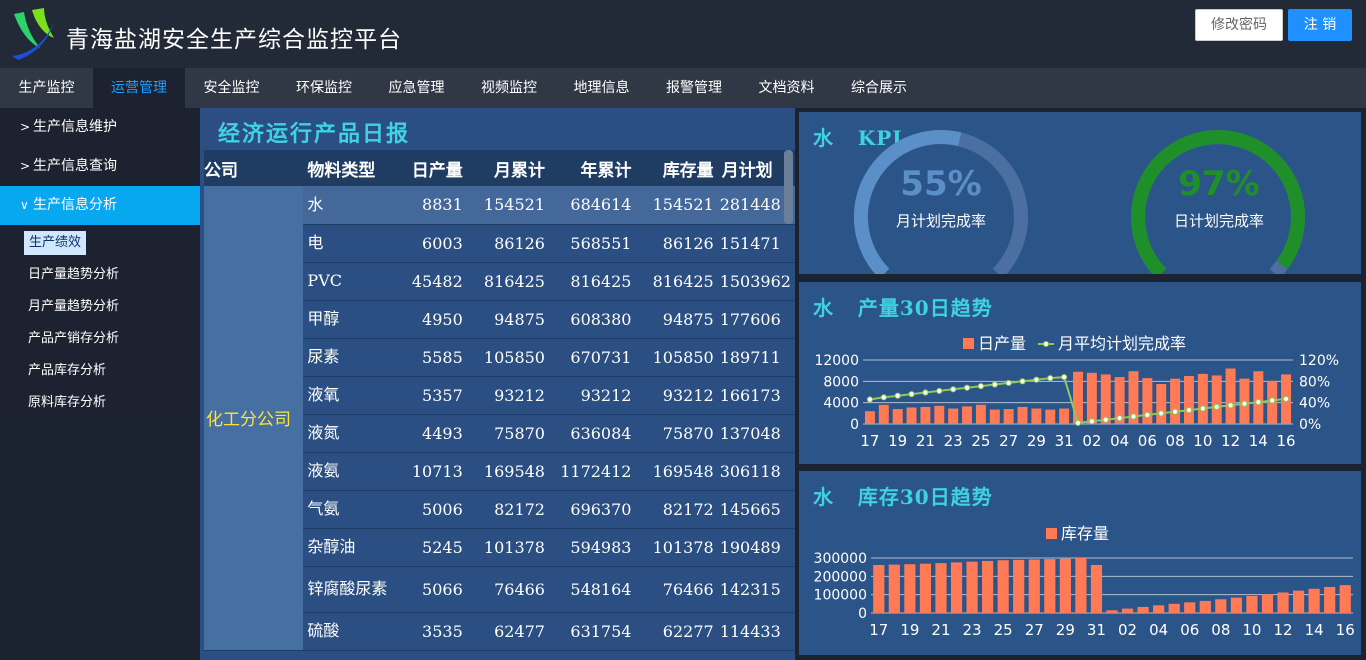 This screenshot has height=660, width=1366. What do you see at coordinates (1251, 630) in the screenshot?
I see `x-tick-label: 10` at bounding box center [1251, 630].